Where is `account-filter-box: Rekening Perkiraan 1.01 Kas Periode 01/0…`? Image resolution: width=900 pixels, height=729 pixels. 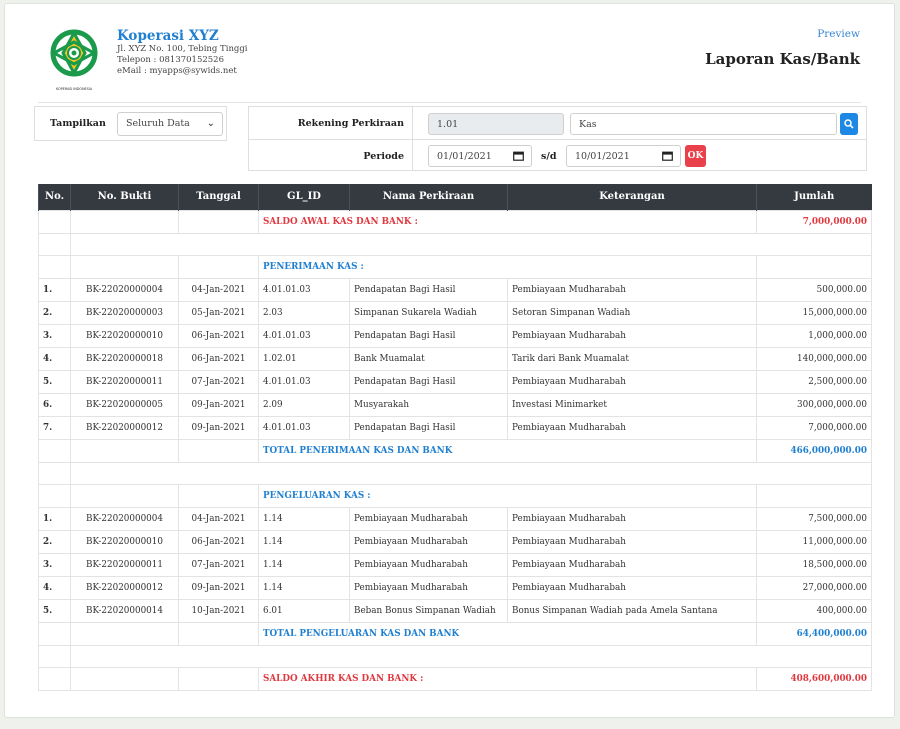
account-filter-box: Rekening Perkiraan 1.01 Kas Periode 01/0… is located at coordinates (557, 138).